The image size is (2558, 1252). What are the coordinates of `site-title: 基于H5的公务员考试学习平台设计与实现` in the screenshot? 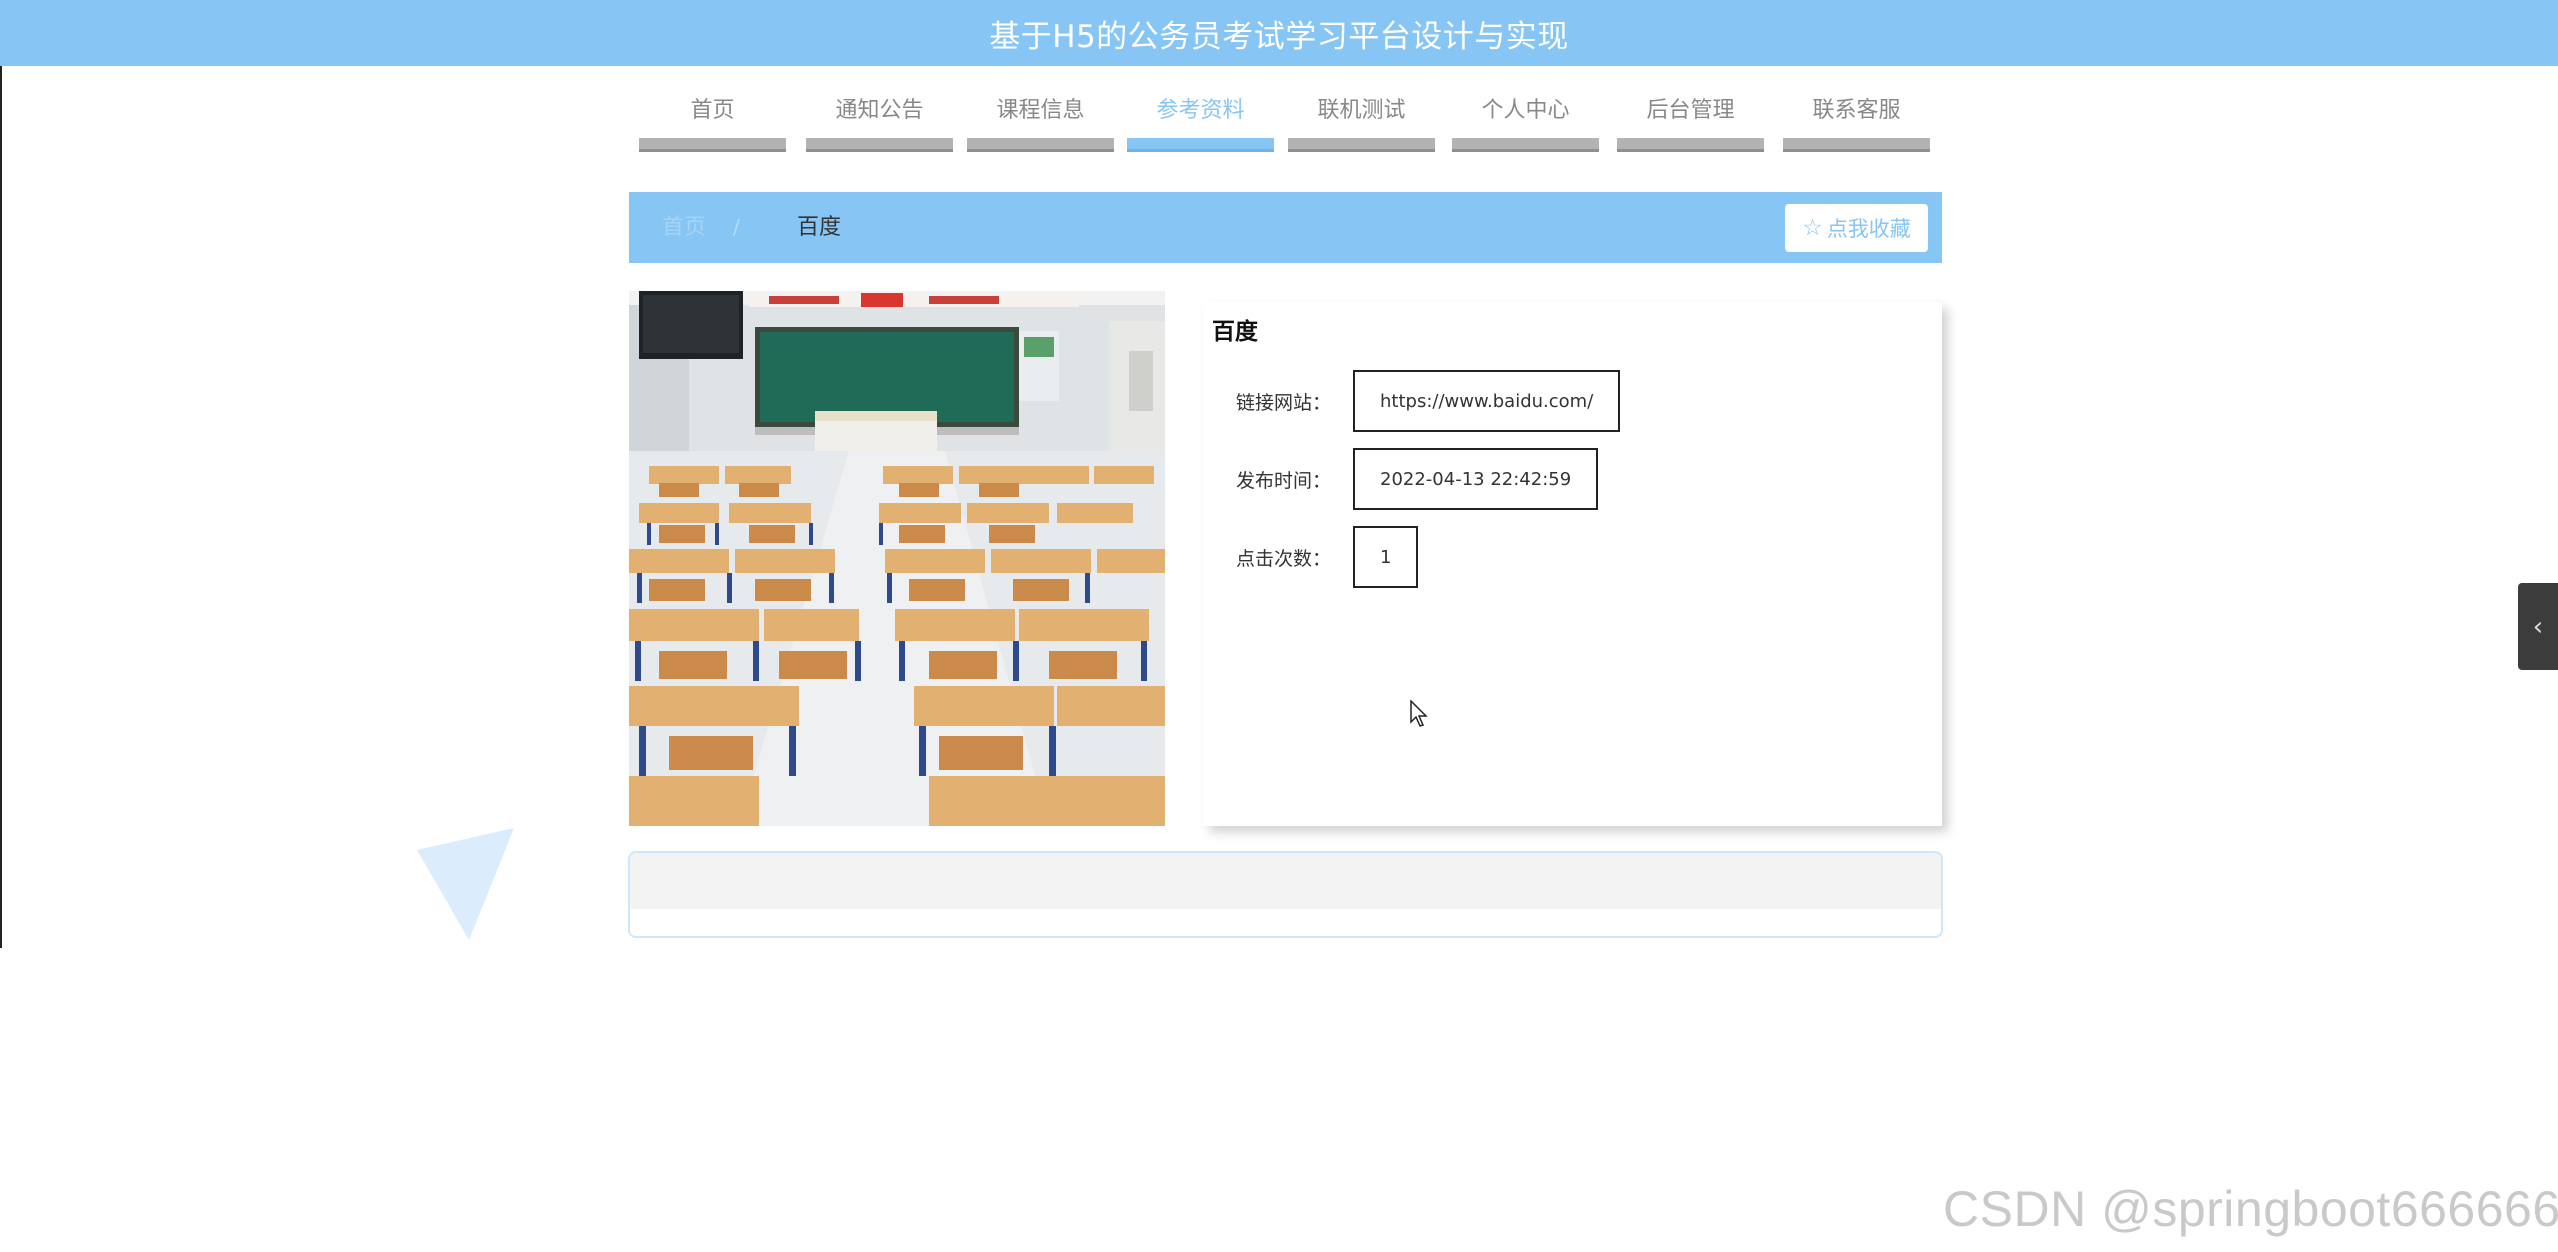 It's located at (1279, 36).